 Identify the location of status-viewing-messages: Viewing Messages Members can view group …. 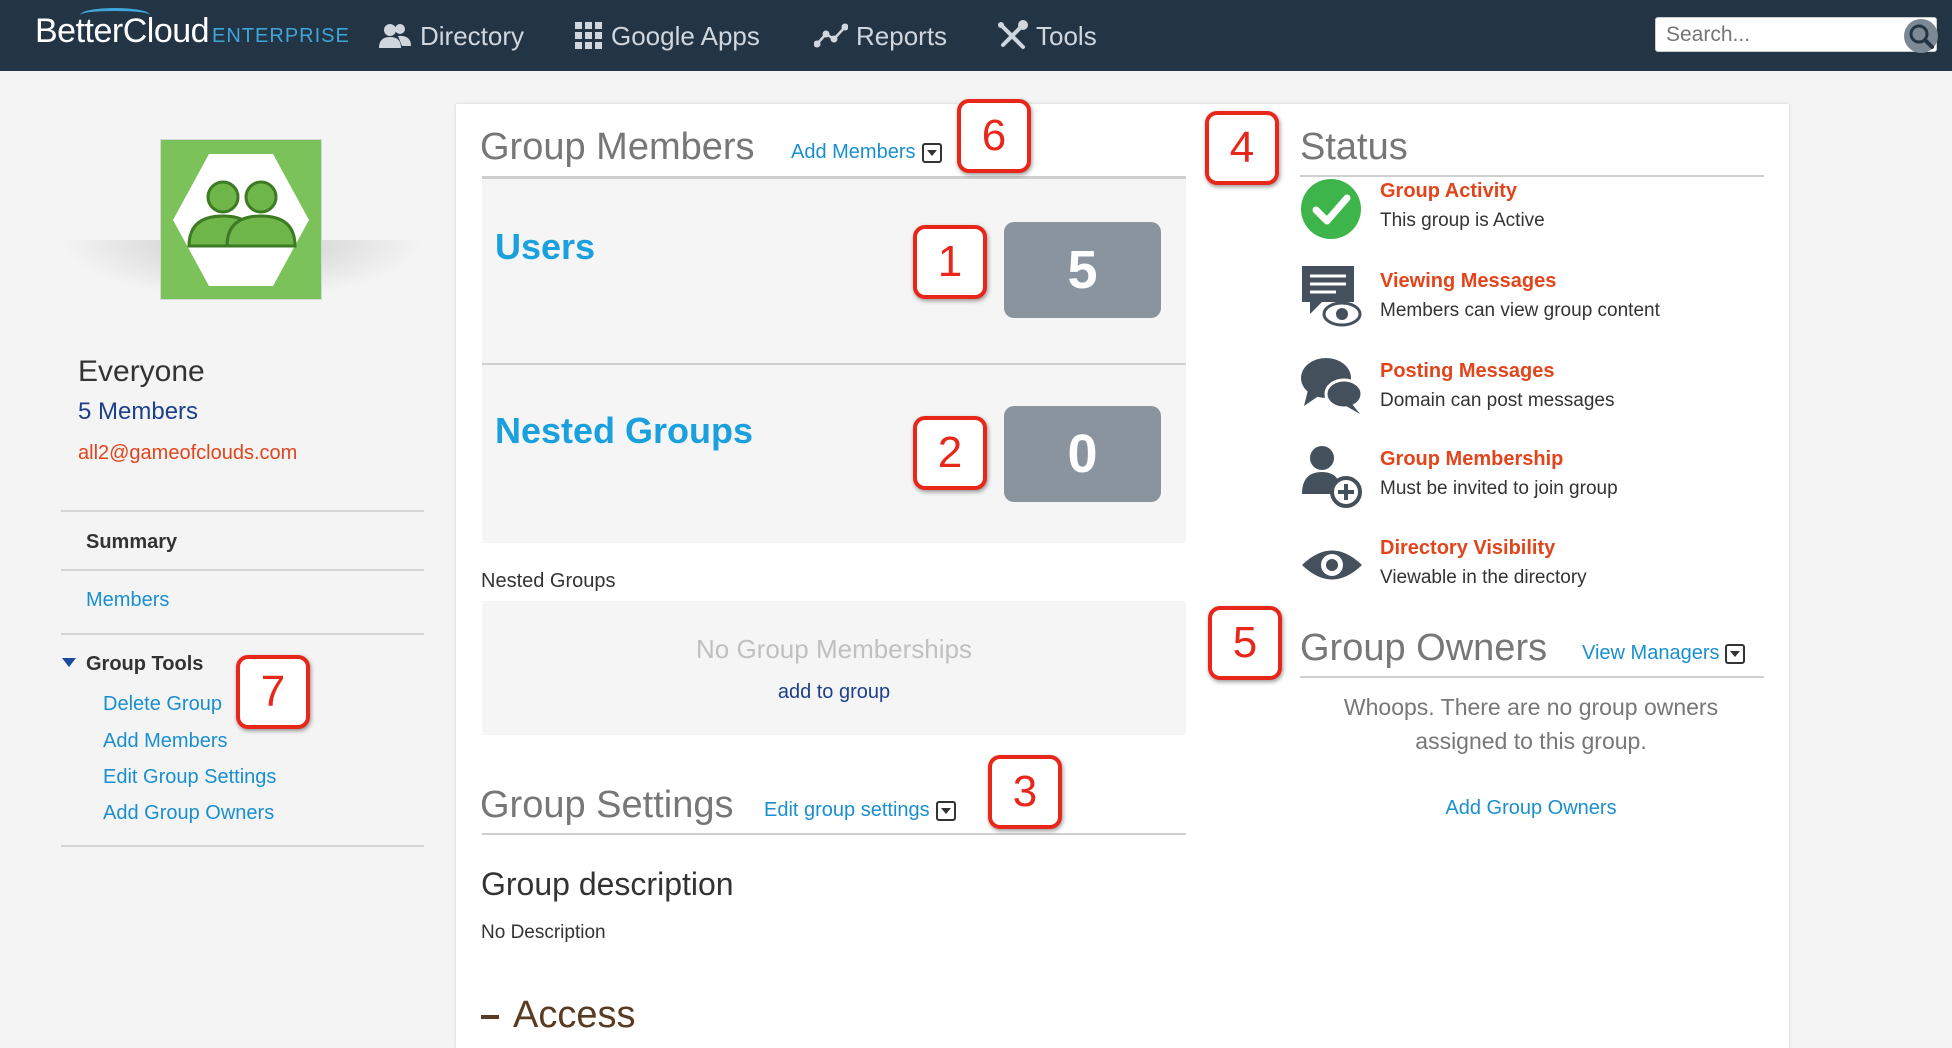
(1520, 296).